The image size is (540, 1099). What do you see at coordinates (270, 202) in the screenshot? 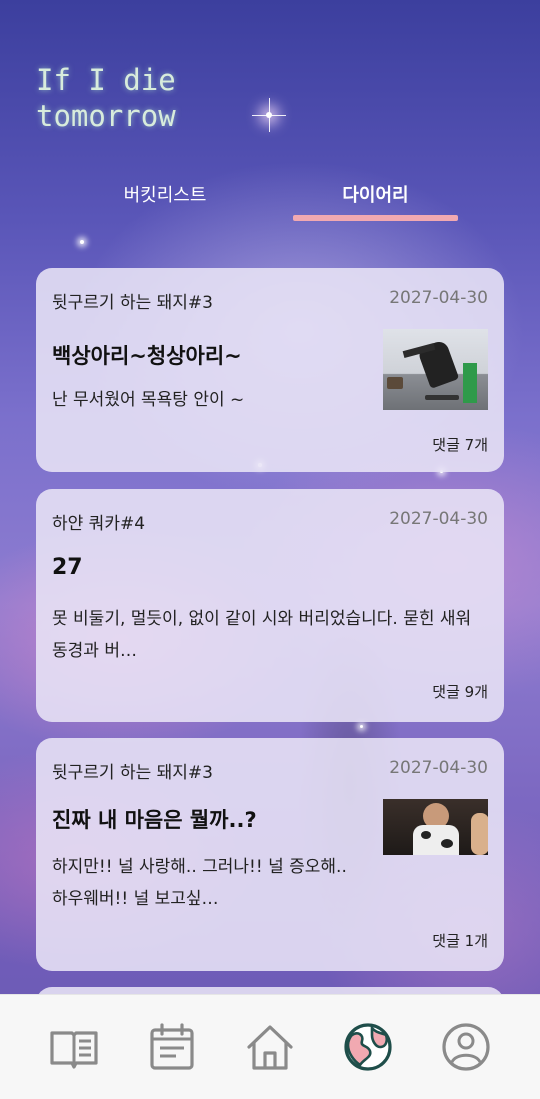
I see `tab-bar: 버킷리스트 다이어리` at bounding box center [270, 202].